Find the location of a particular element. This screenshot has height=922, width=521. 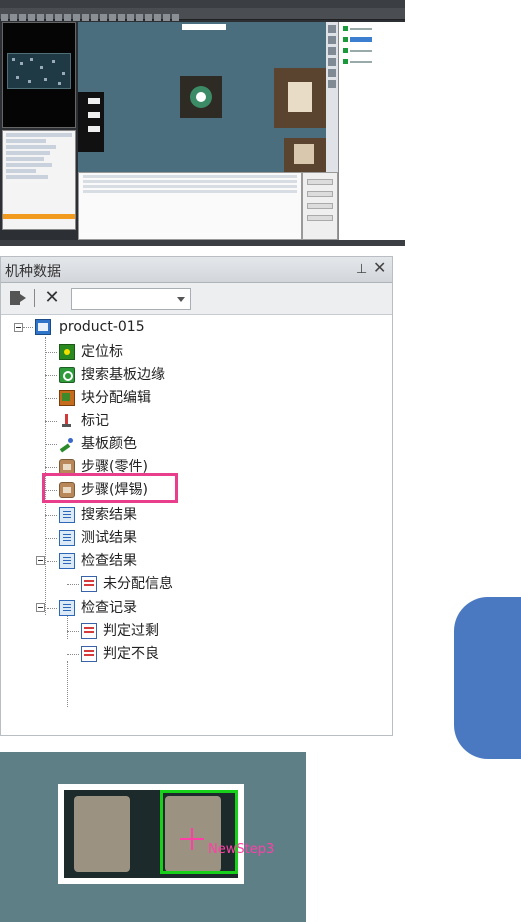

chevron-down-icon is located at coordinates (181, 299).